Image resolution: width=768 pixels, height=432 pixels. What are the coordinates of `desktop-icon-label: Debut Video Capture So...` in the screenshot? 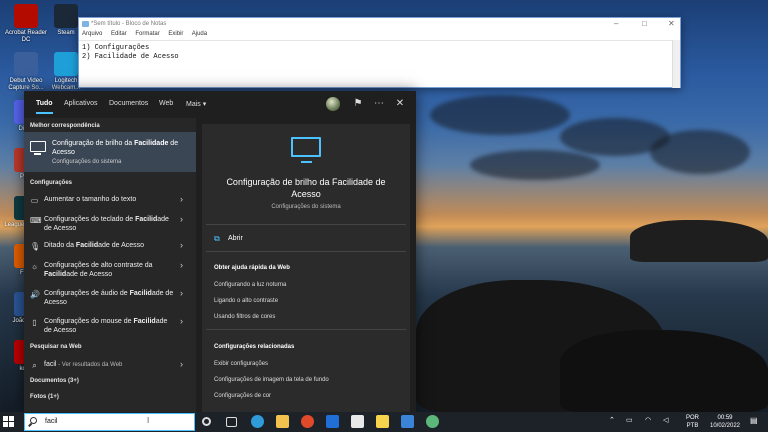 It's located at (26, 84).